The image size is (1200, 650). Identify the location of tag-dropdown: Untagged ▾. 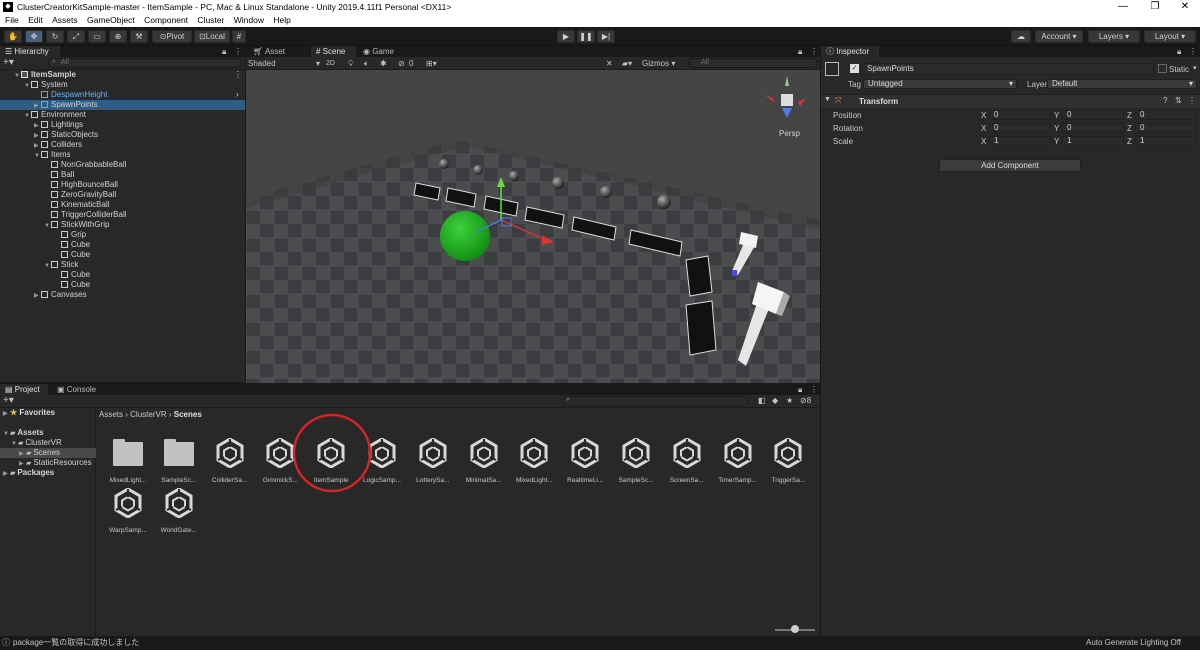
(940, 84).